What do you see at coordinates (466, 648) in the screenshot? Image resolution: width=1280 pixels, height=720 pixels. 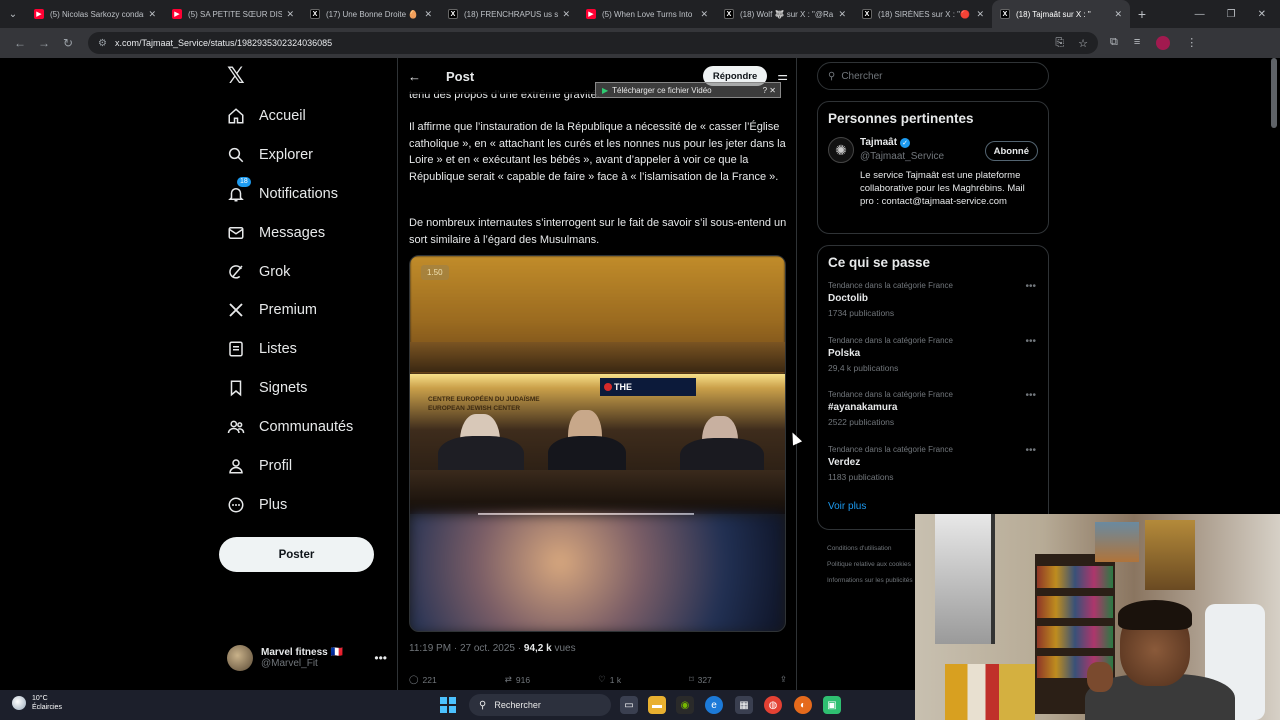 I see `post-timestamp: 11:19 PM · 27 oct. 2025 ·` at bounding box center [466, 648].